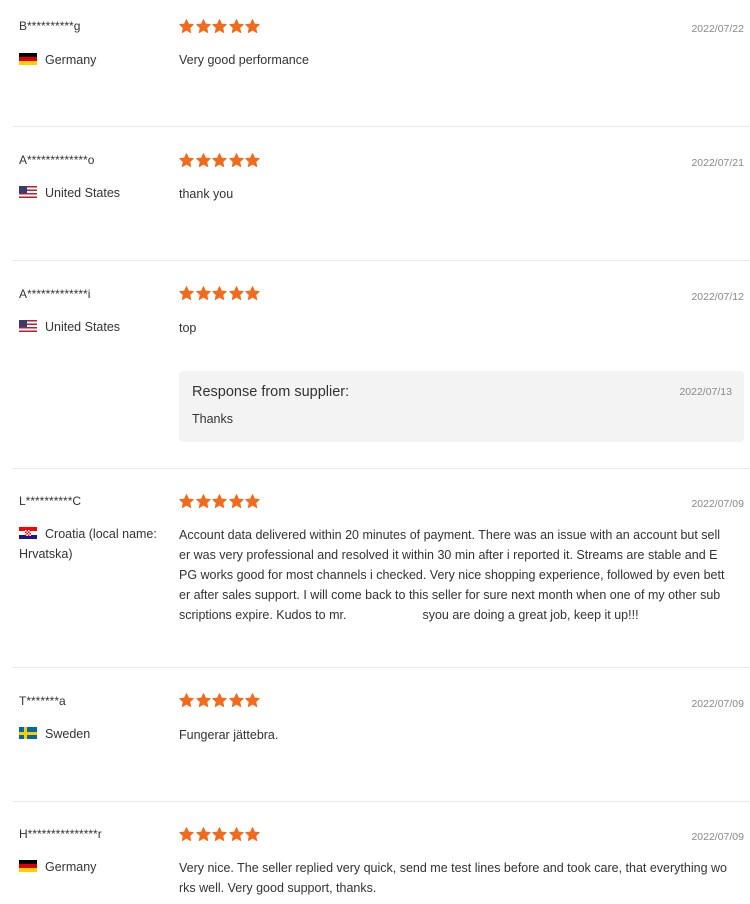  I want to click on review-comment: thank you, so click(206, 194).